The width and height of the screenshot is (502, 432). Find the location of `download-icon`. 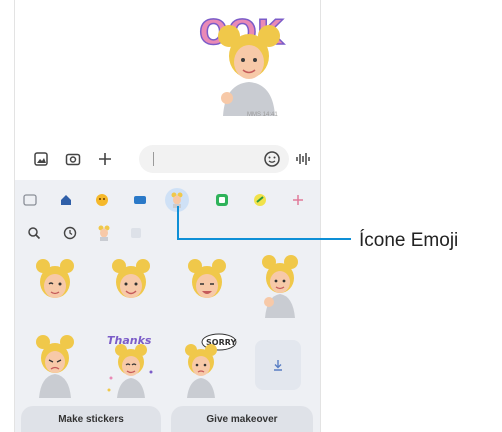

download-icon is located at coordinates (278, 365).